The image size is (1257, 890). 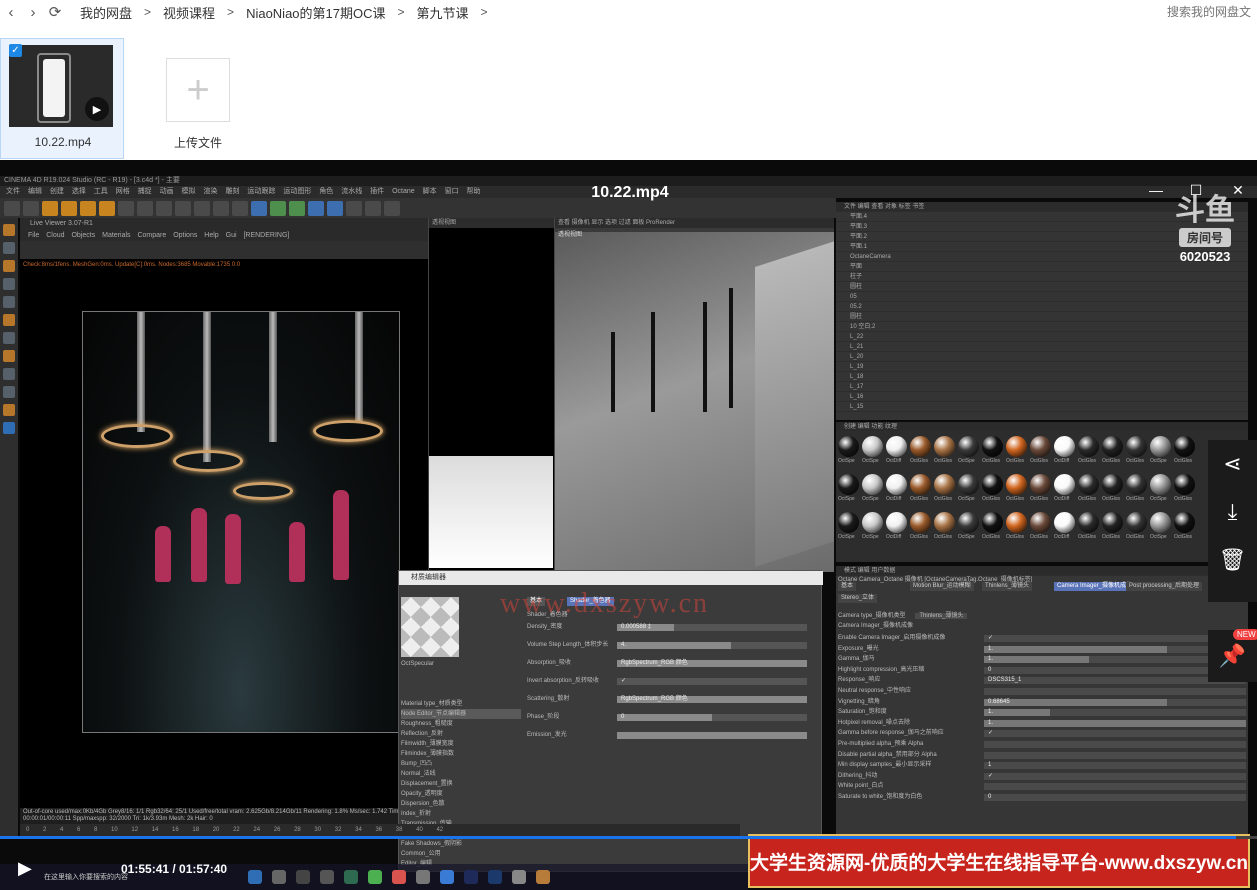 I want to click on shader-param-row: Phase_阶段 0, so click(x=672, y=717).